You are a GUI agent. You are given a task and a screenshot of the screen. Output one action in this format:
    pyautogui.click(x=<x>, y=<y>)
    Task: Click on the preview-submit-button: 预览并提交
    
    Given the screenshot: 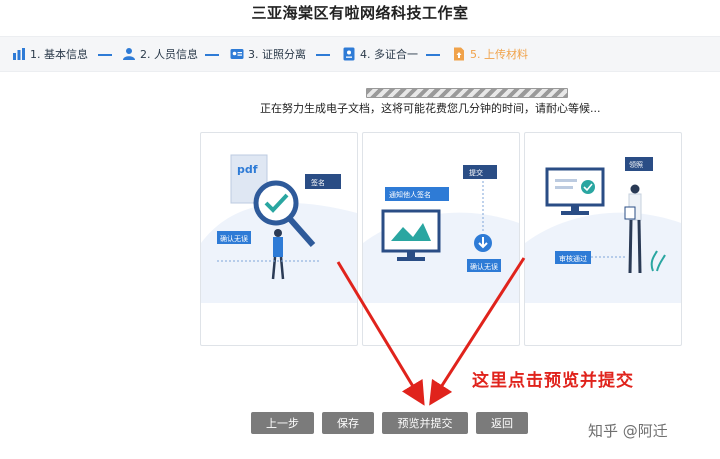 What is the action you would take?
    pyautogui.click(x=425, y=423)
    